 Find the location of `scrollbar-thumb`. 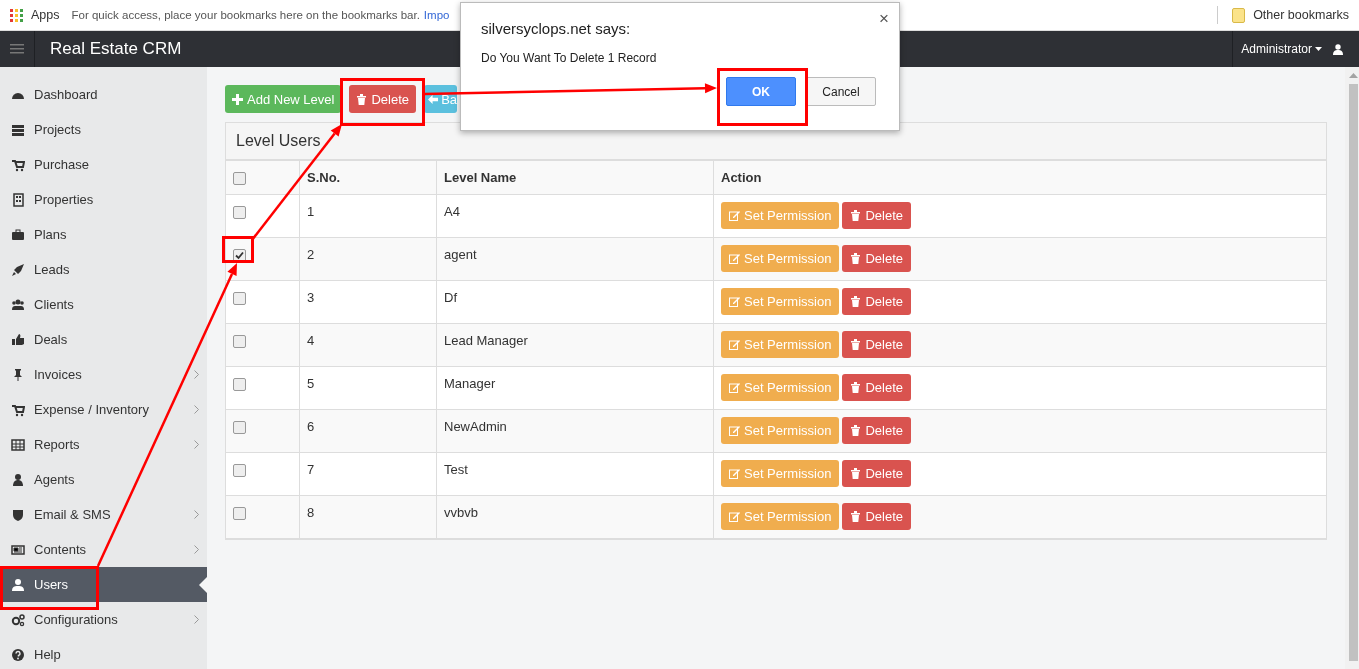

scrollbar-thumb is located at coordinates (1353, 372).